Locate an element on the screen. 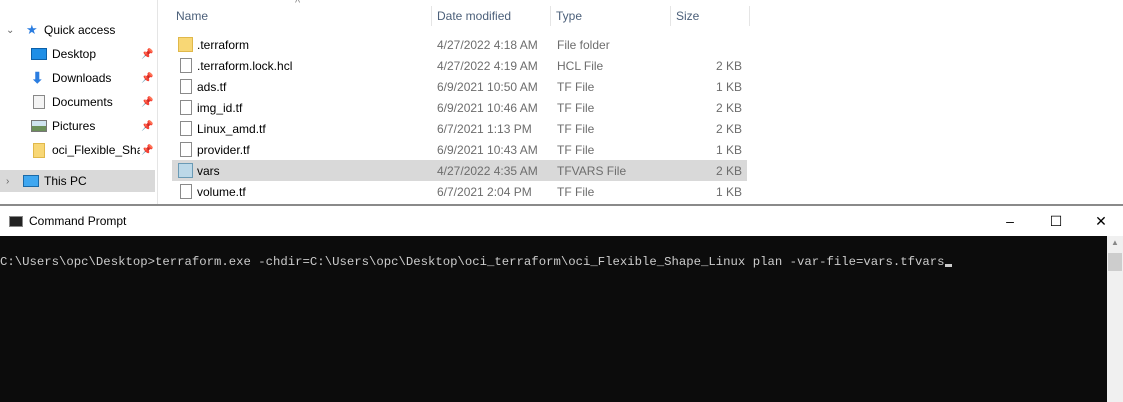 This screenshot has width=1123, height=402. minimize-button: – is located at coordinates (1010, 221).